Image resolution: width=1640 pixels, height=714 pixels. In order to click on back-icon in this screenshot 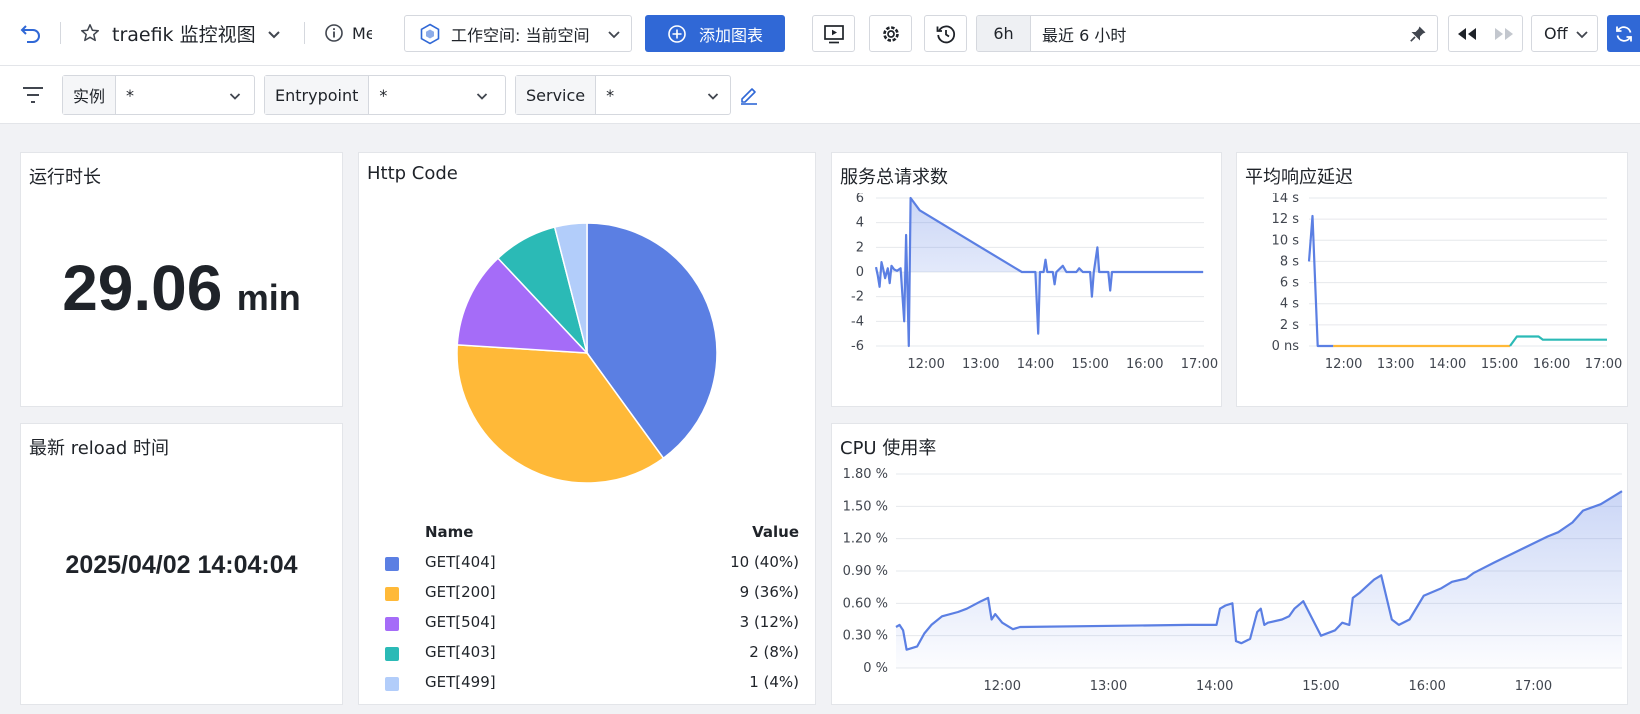, I will do `click(31, 33)`.